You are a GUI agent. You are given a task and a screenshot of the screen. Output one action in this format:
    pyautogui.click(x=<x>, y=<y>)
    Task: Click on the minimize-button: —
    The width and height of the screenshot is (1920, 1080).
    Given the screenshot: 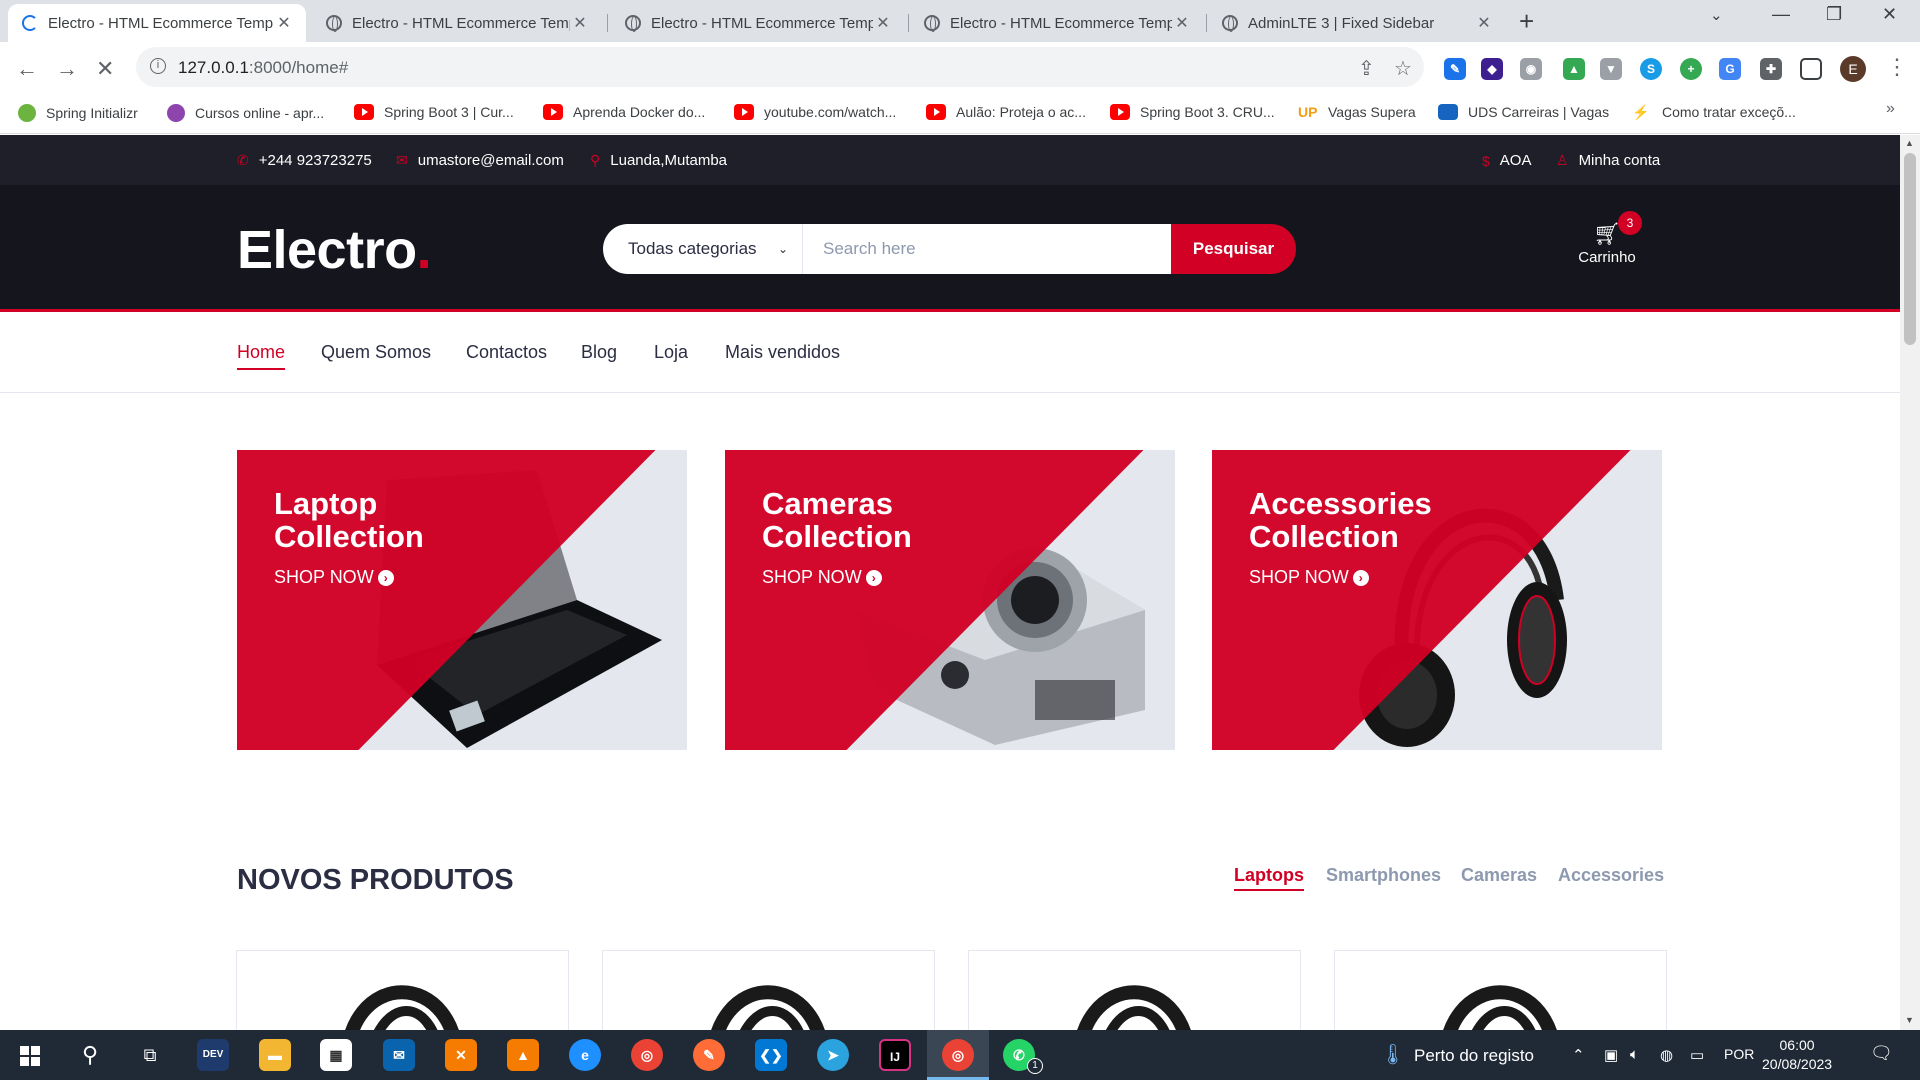 What is the action you would take?
    pyautogui.click(x=1781, y=14)
    